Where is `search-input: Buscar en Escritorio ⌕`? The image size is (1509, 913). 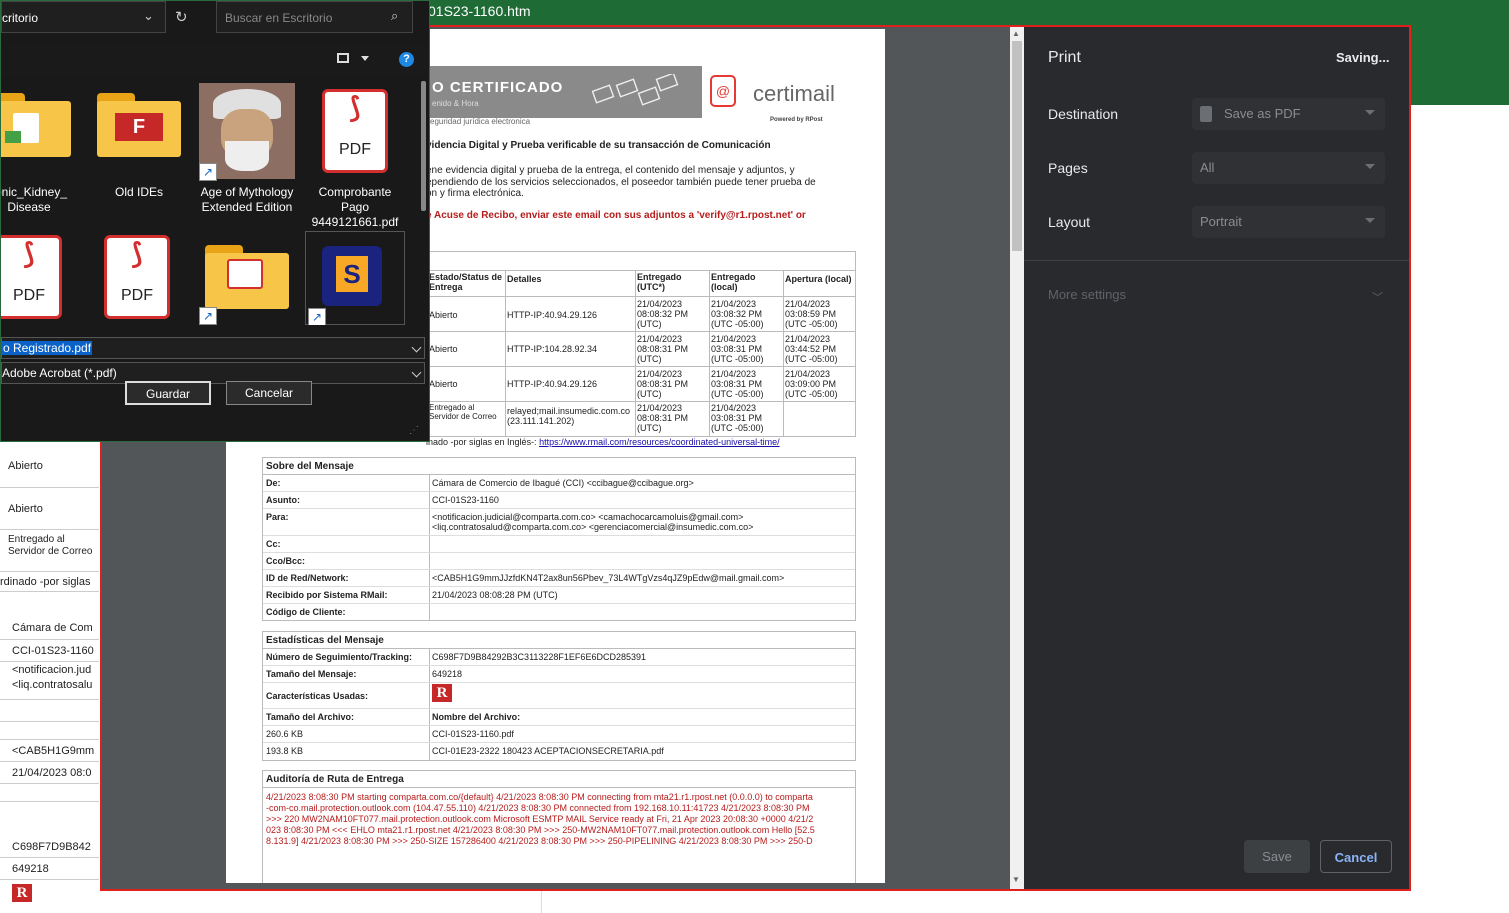 search-input: Buscar en Escritorio ⌕ is located at coordinates (314, 17).